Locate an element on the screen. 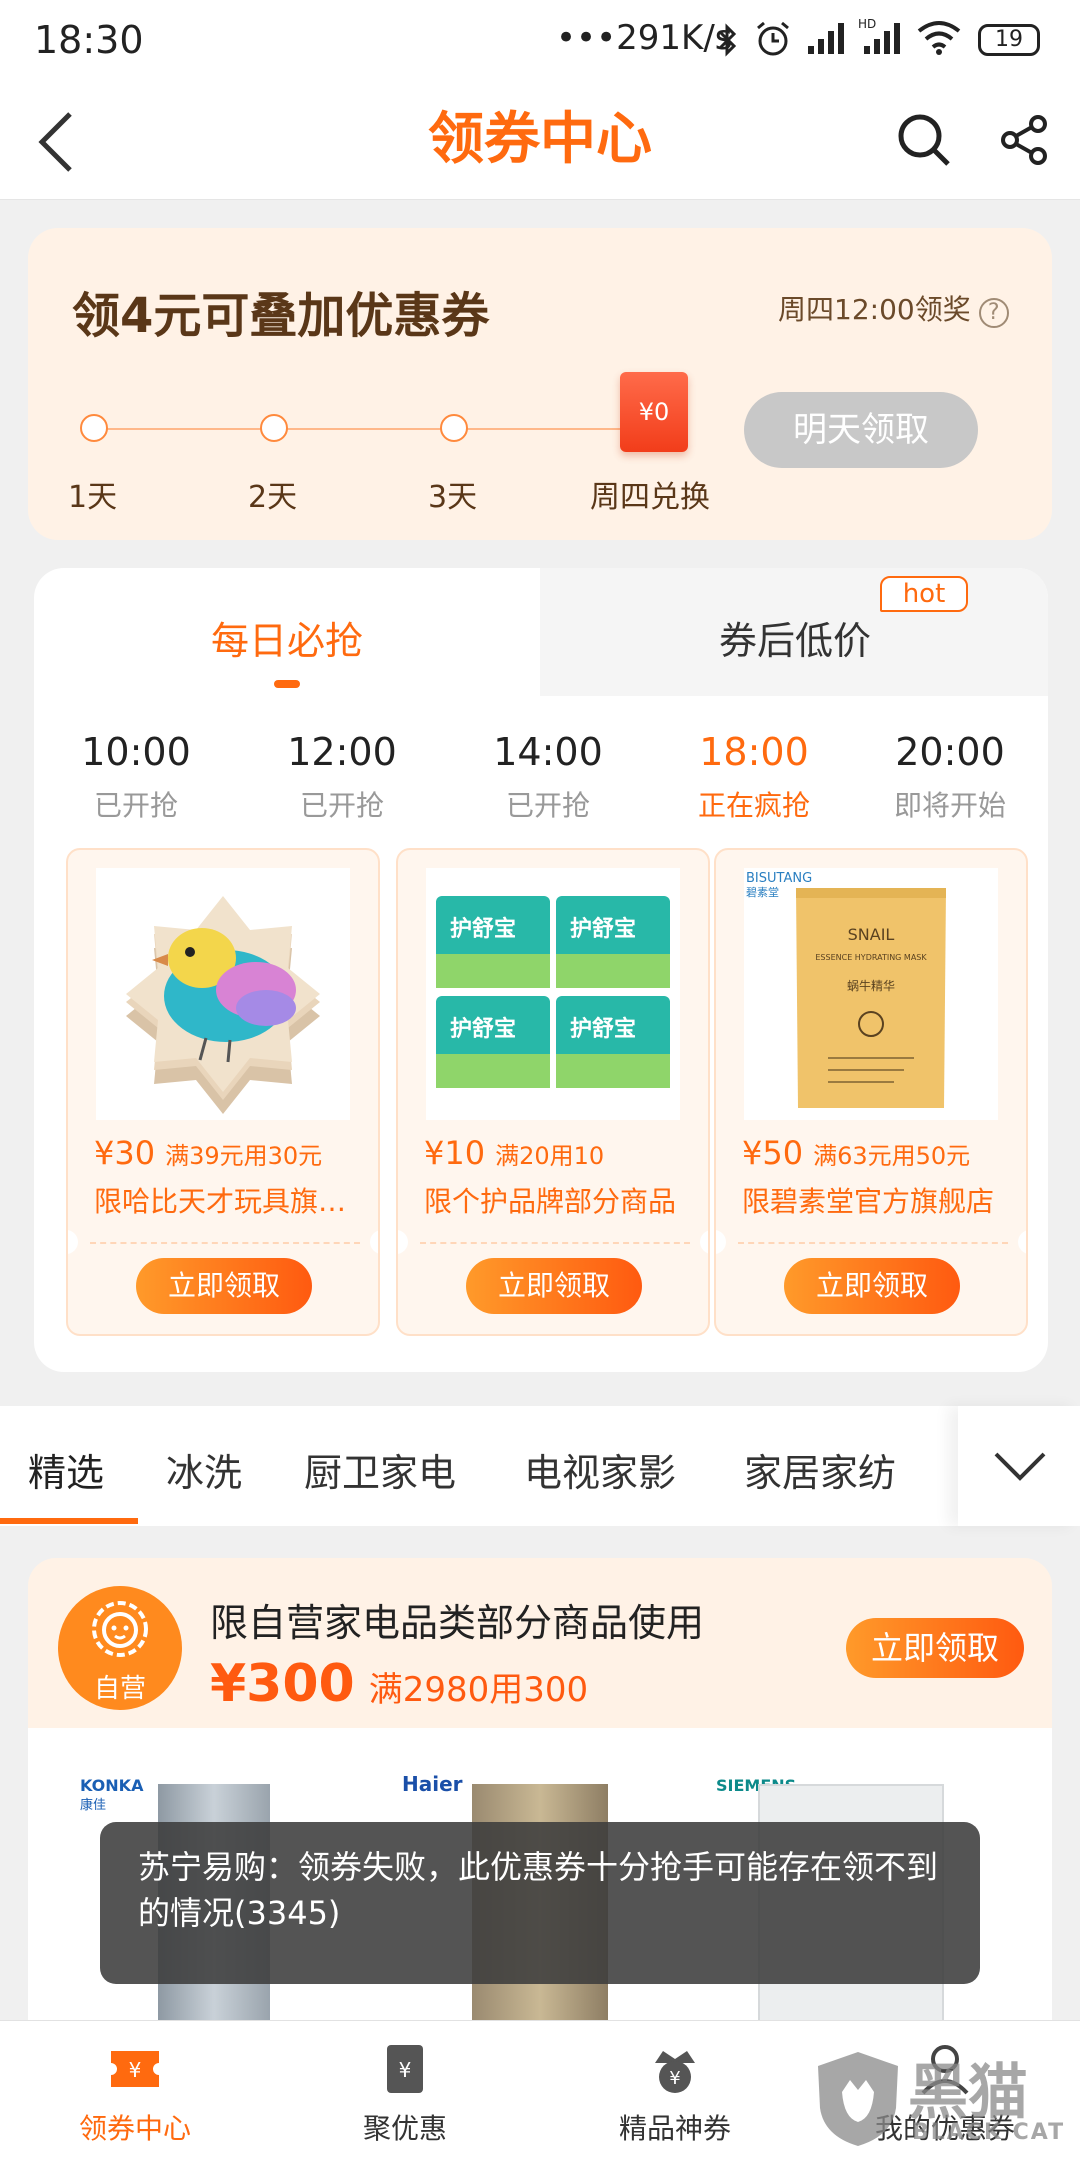 The width and height of the screenshot is (1080, 2160). tabbar-item-premium: ¥ 精品神券 is located at coordinates (675, 2090).